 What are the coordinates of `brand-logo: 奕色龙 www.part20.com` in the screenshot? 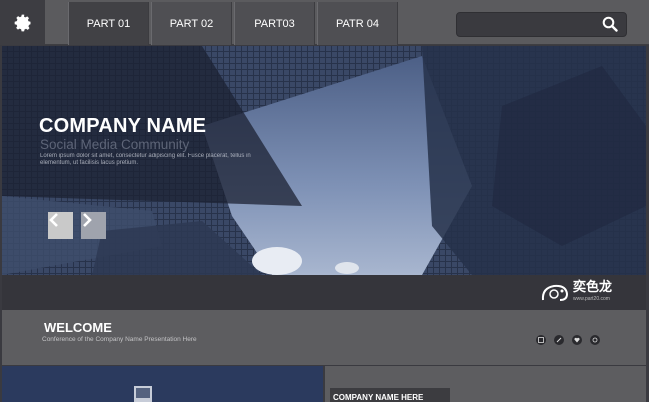 It's located at (576, 293).